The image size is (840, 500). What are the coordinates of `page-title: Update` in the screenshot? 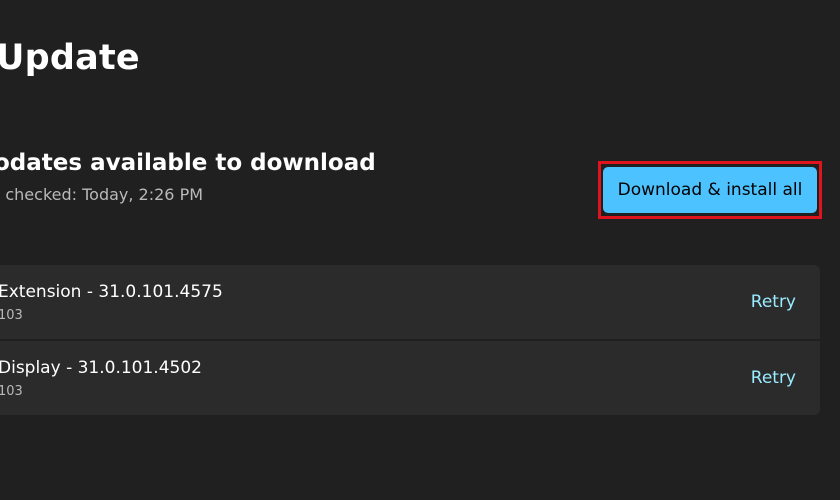 It's located at (70, 58).